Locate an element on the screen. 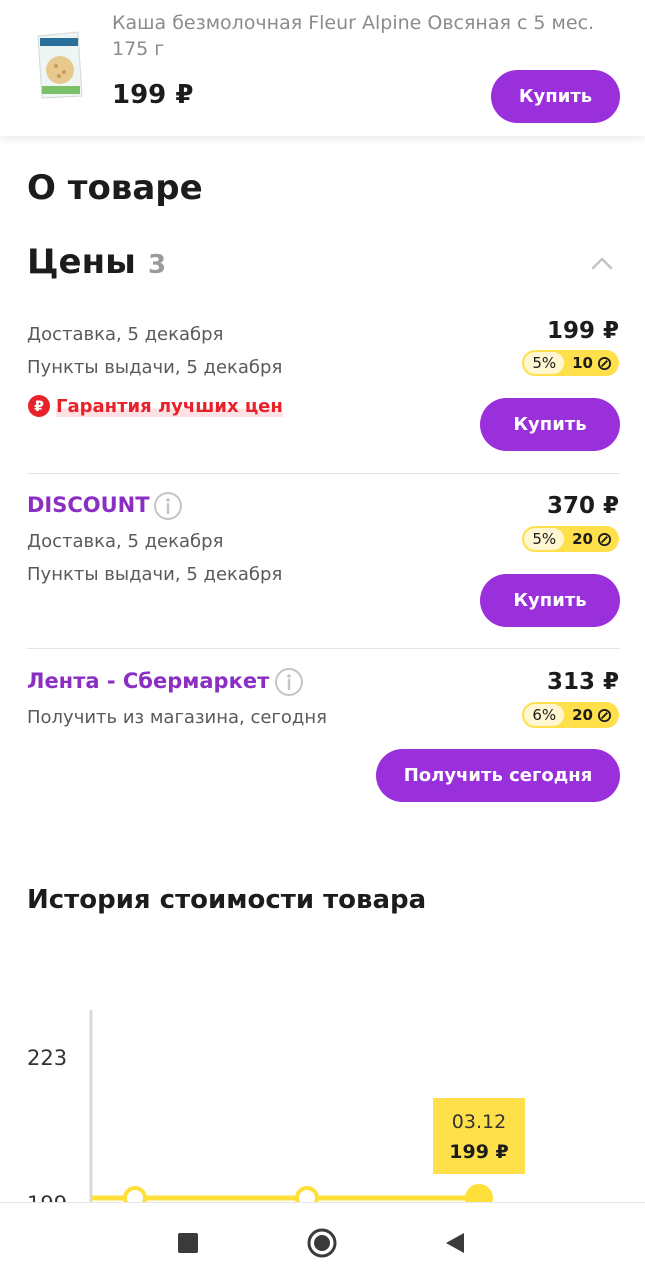 The width and height of the screenshot is (645, 1280). offer-pickup: Получить из магазина, сегодня is located at coordinates (177, 717).